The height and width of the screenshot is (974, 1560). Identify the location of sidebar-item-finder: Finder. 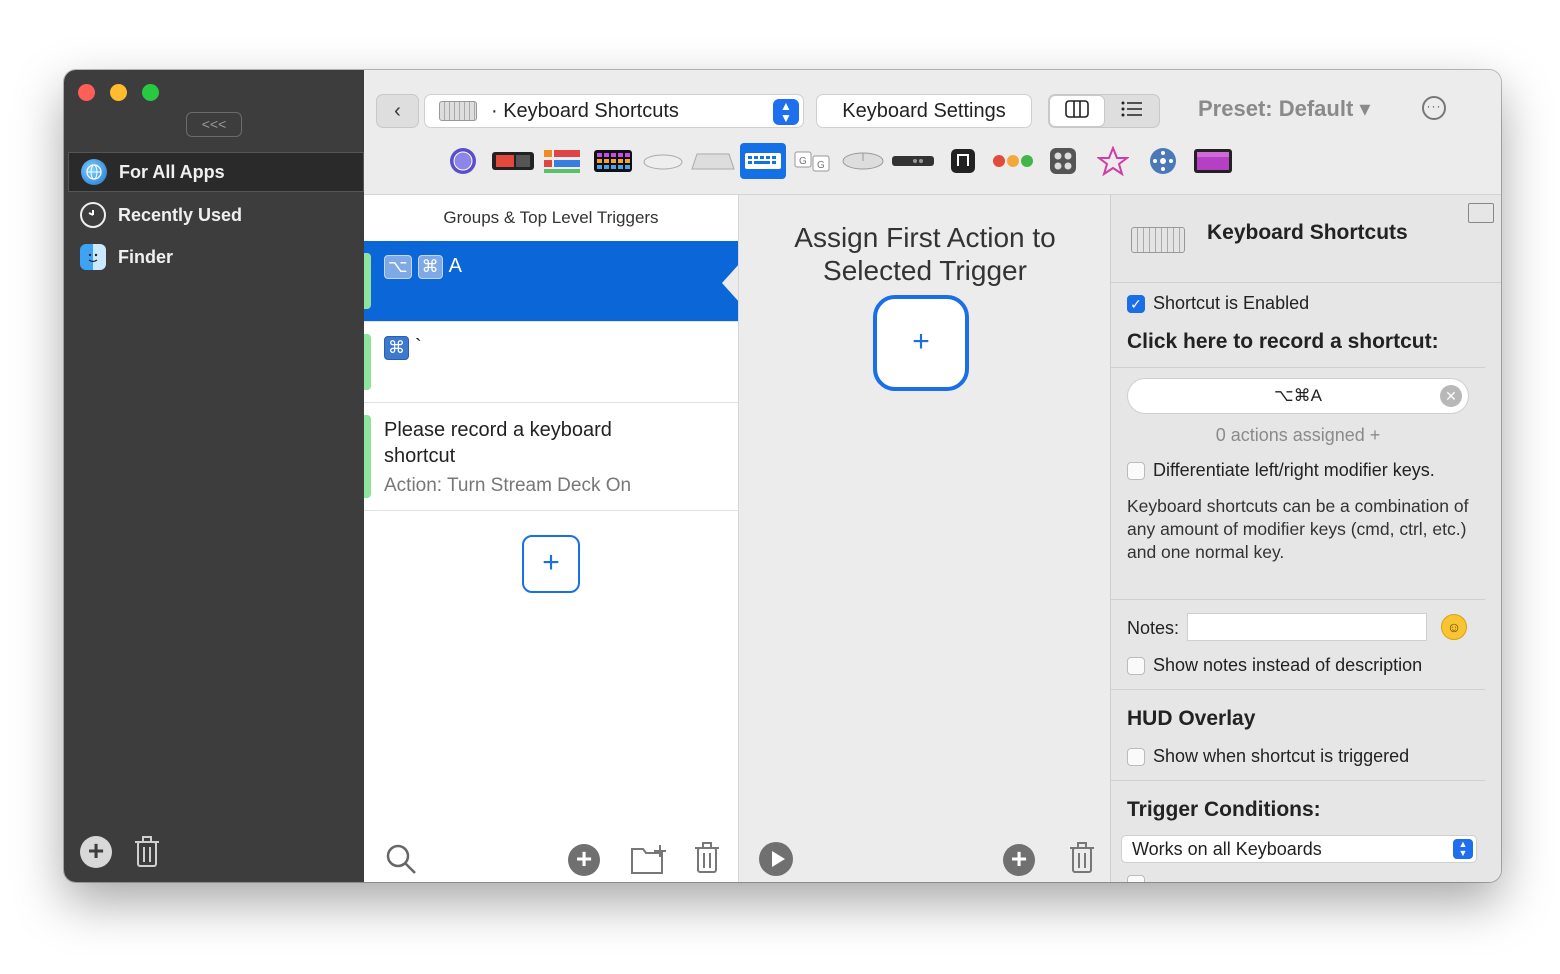
(216, 257).